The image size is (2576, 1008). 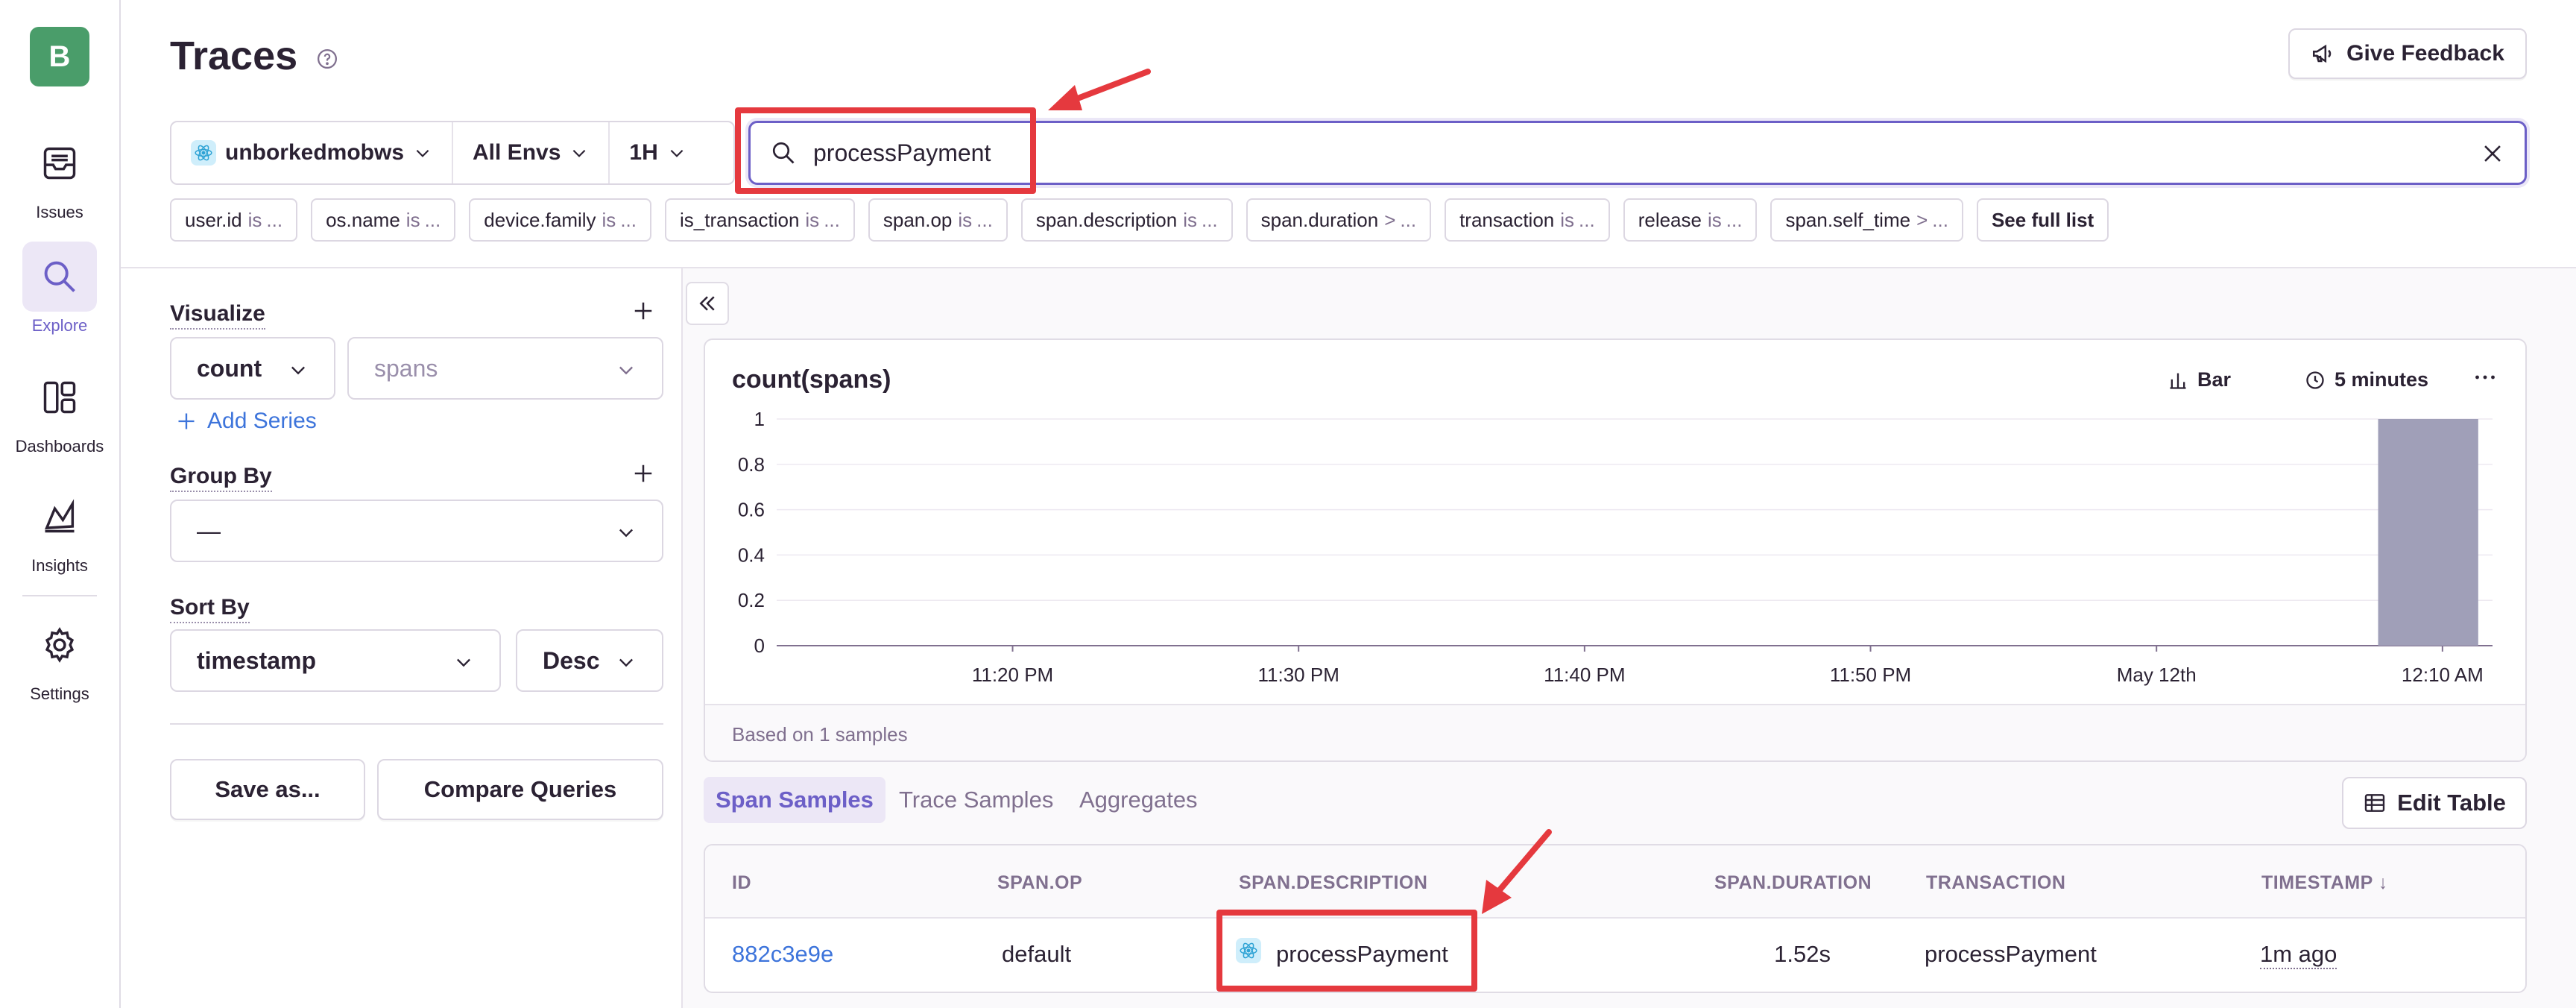 I want to click on add-series-label: Add Series, so click(x=262, y=421).